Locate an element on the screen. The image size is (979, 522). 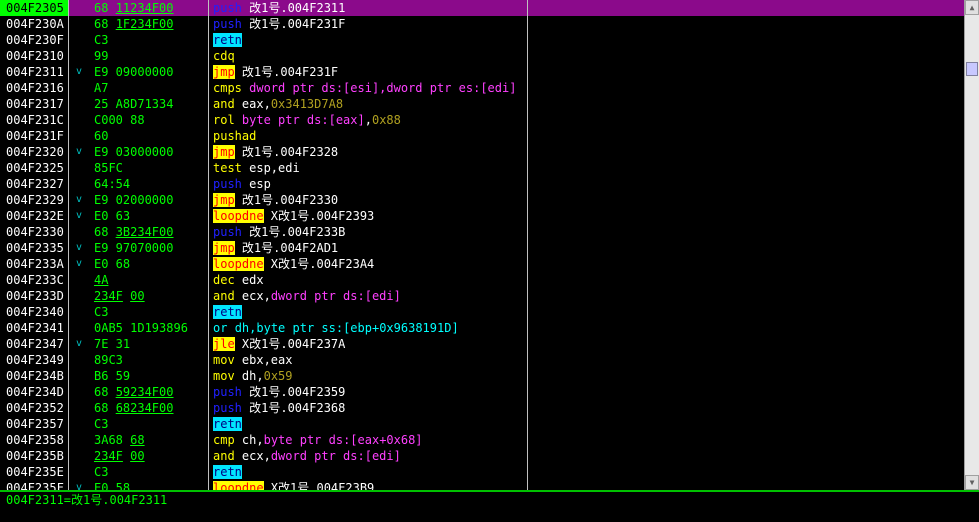
disasm-row: 004F2311 v E9 09000000 jmp 改1号.004F231F is located at coordinates (482, 72).